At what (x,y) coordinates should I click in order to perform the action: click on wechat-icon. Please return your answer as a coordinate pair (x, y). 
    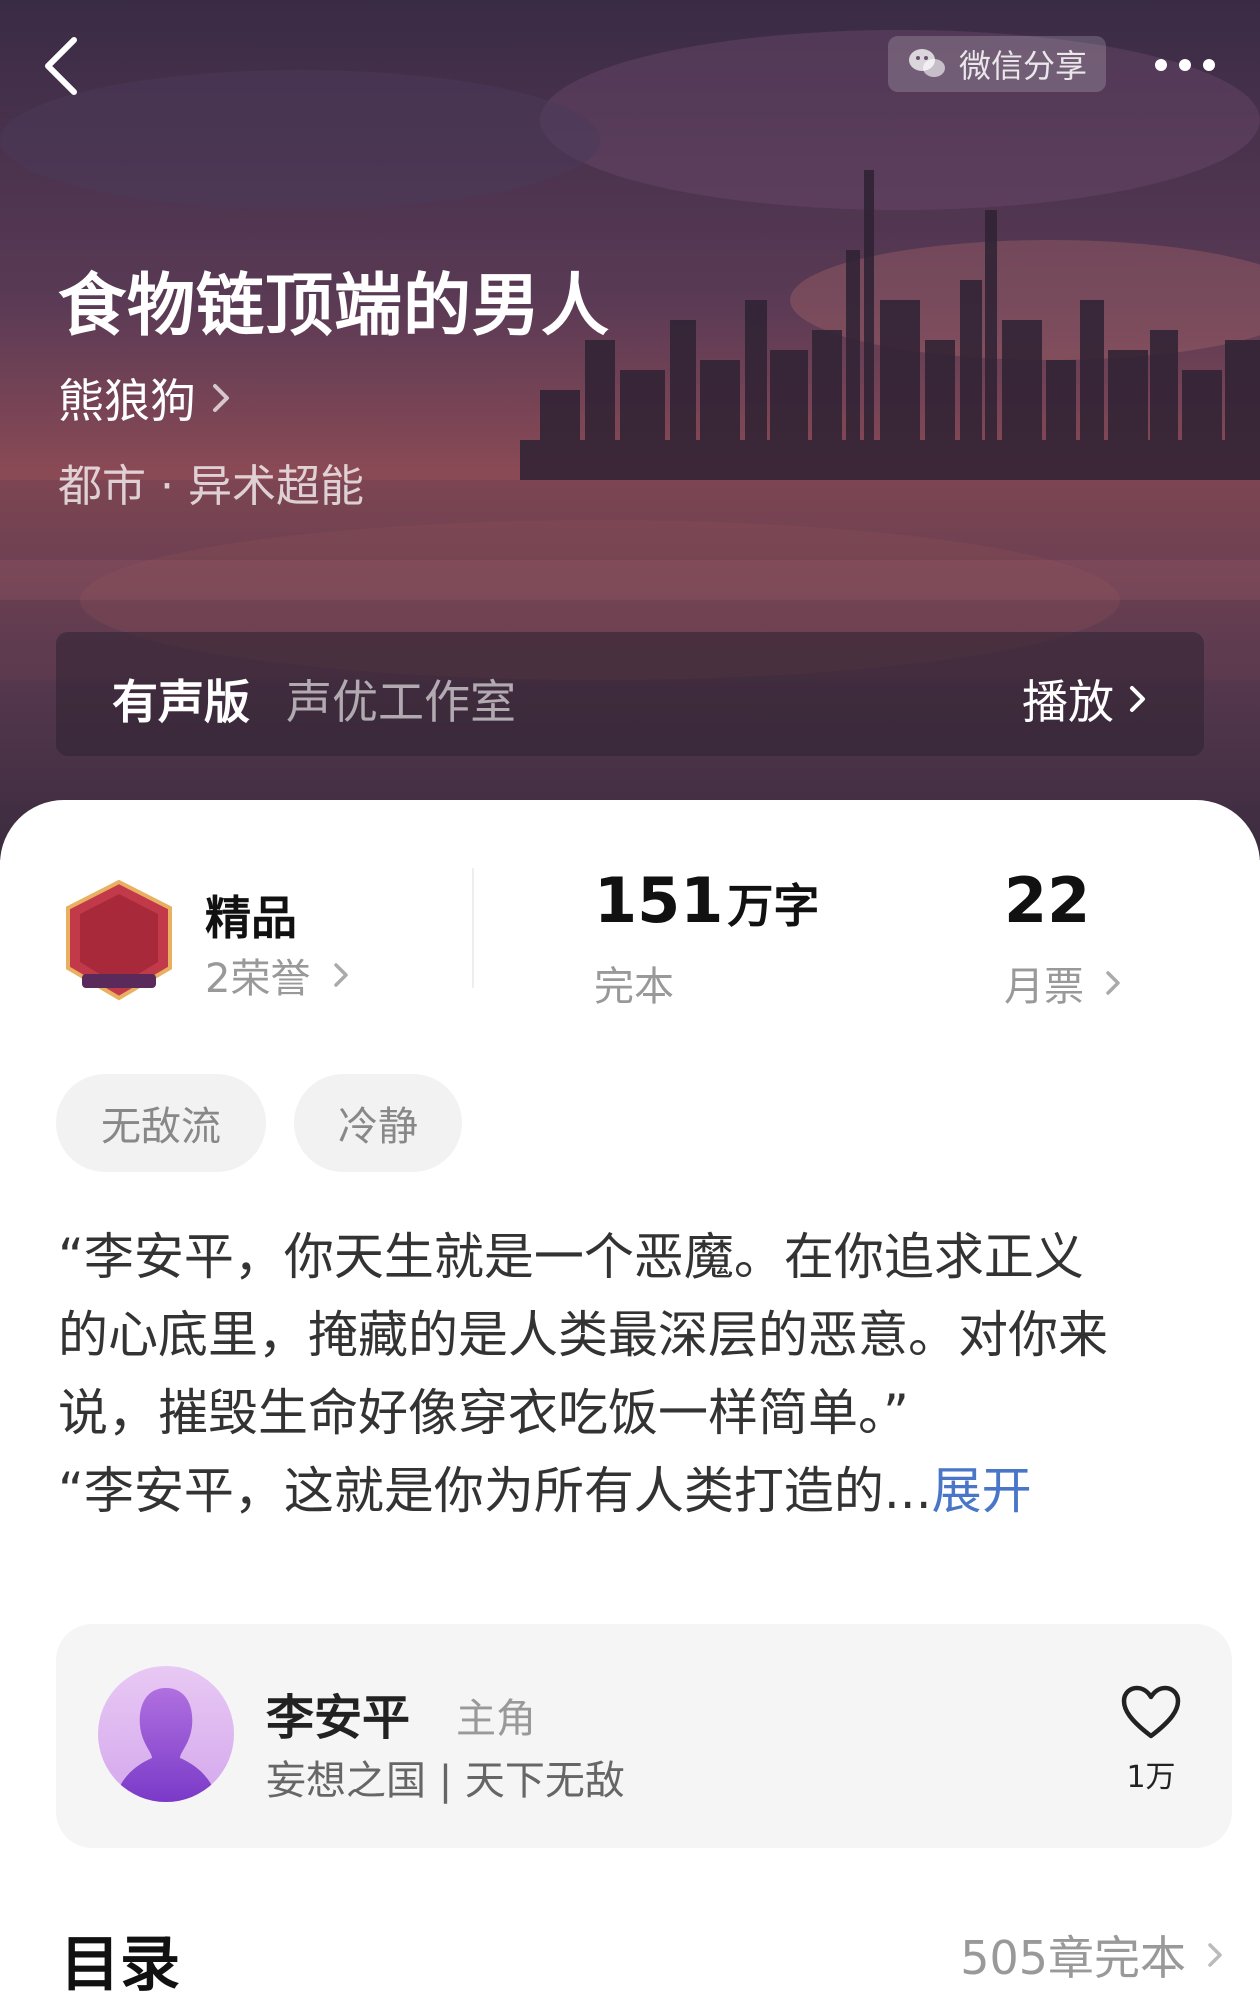
    Looking at the image, I should click on (926, 63).